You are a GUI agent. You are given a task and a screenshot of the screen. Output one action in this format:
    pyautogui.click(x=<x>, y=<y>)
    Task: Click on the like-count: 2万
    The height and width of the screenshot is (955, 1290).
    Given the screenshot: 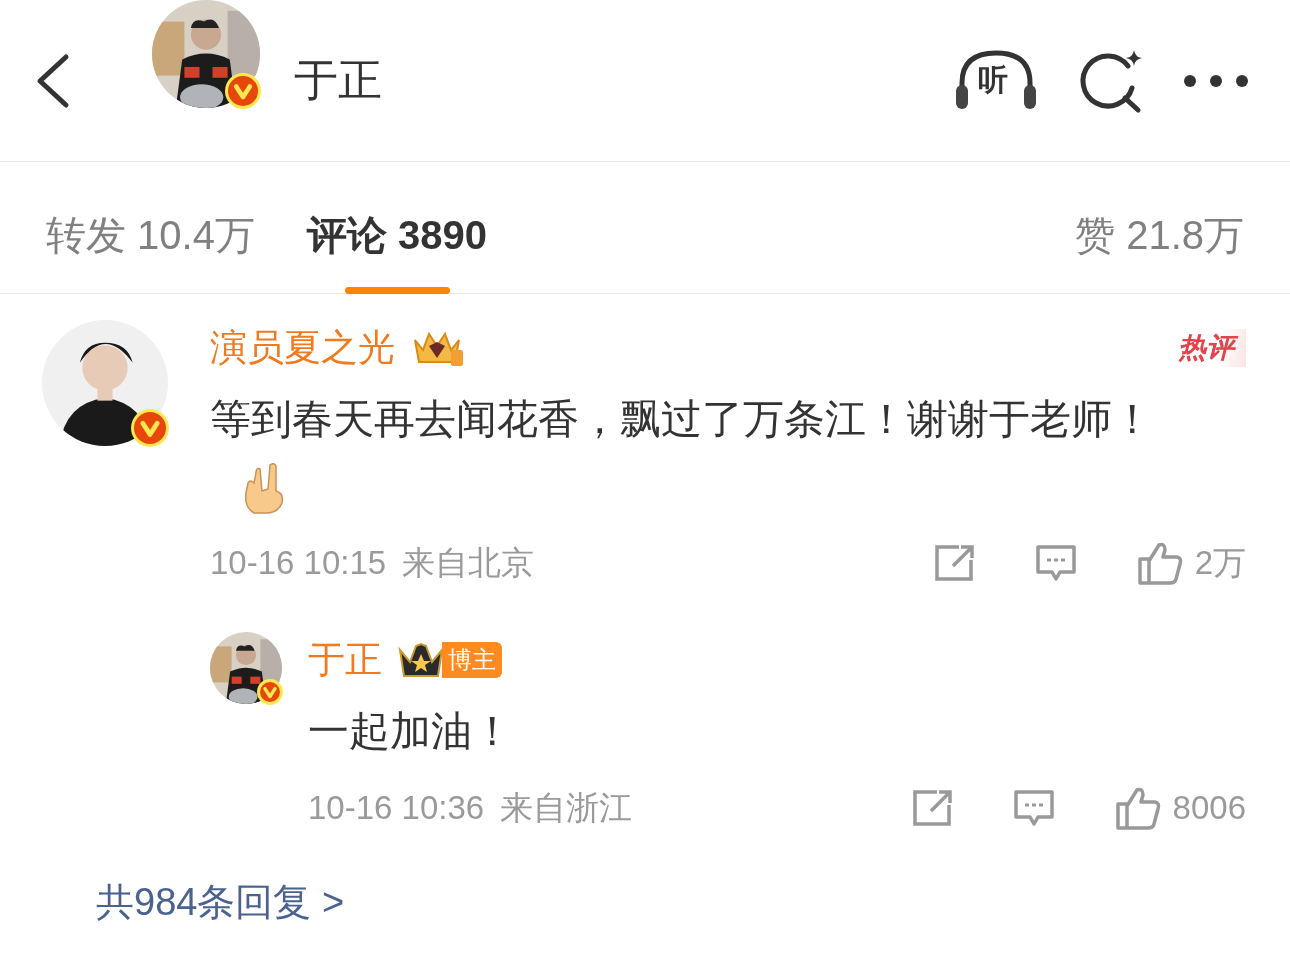 What is the action you would take?
    pyautogui.click(x=1220, y=562)
    